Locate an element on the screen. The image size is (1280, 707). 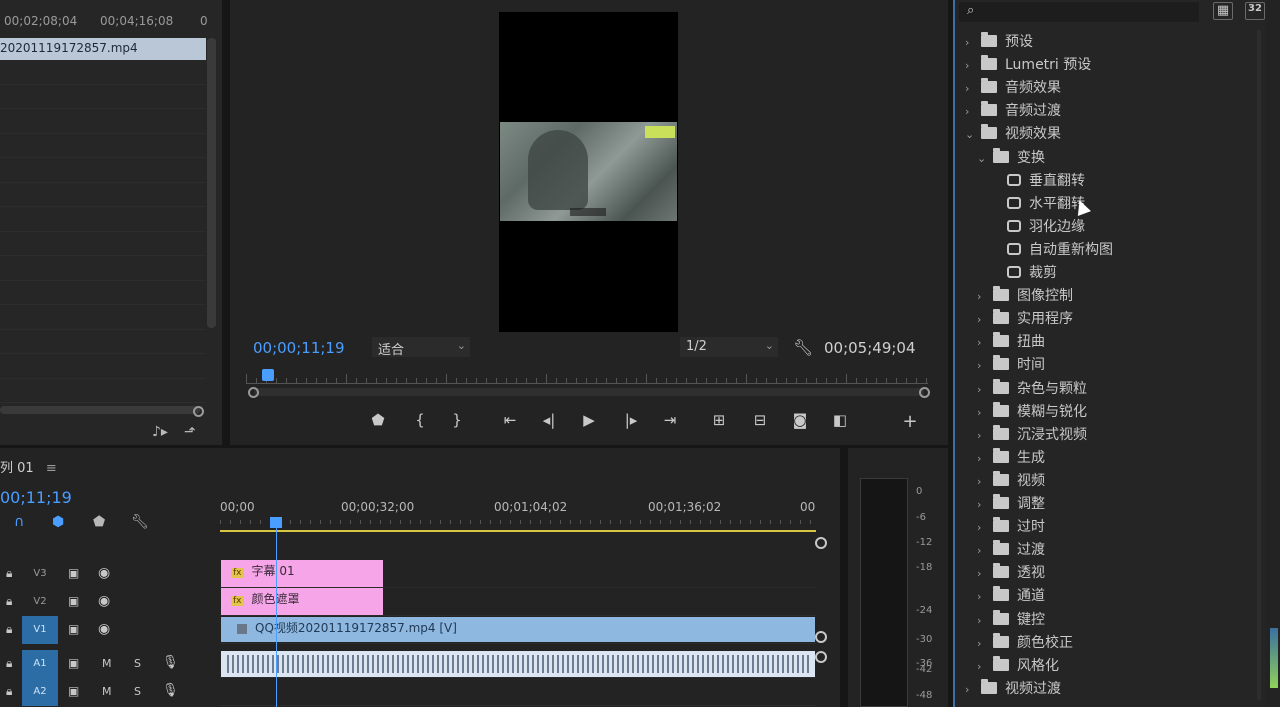
monitor-scroll-left-handle is located at coordinates (253, 392).